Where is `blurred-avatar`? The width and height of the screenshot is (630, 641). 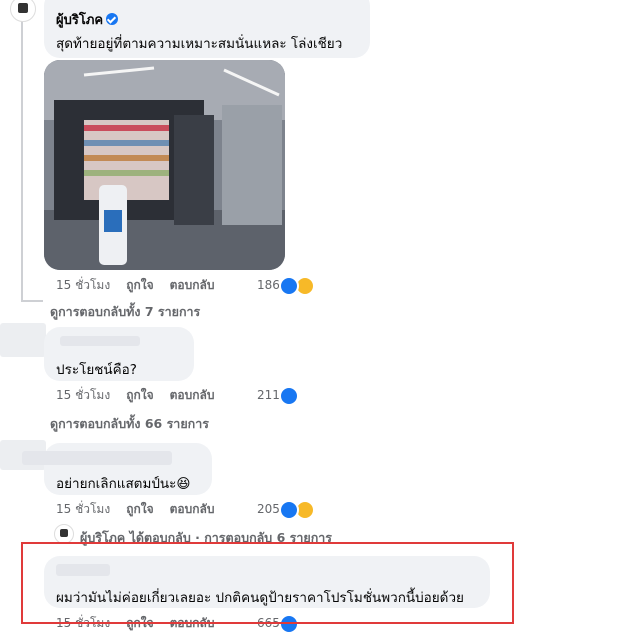
blurred-avatar is located at coordinates (23, 340).